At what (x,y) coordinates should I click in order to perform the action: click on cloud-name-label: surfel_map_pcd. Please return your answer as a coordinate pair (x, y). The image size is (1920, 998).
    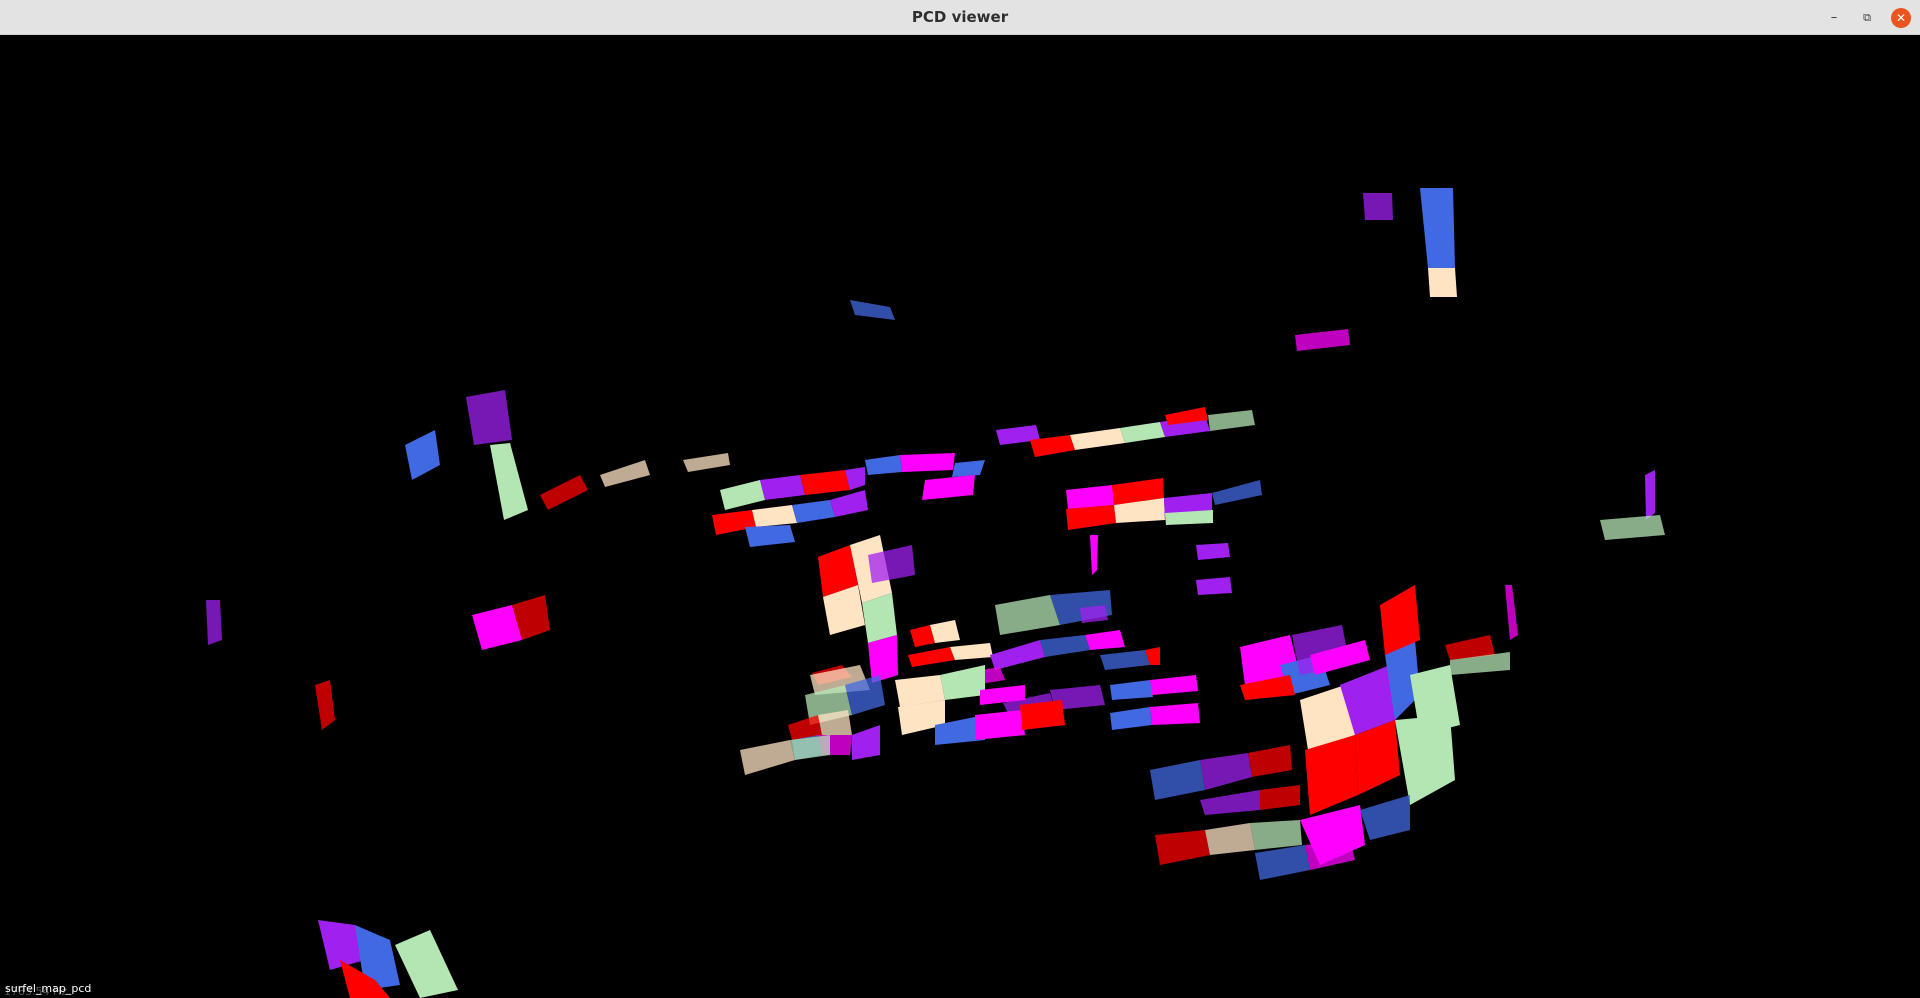
    Looking at the image, I should click on (48, 988).